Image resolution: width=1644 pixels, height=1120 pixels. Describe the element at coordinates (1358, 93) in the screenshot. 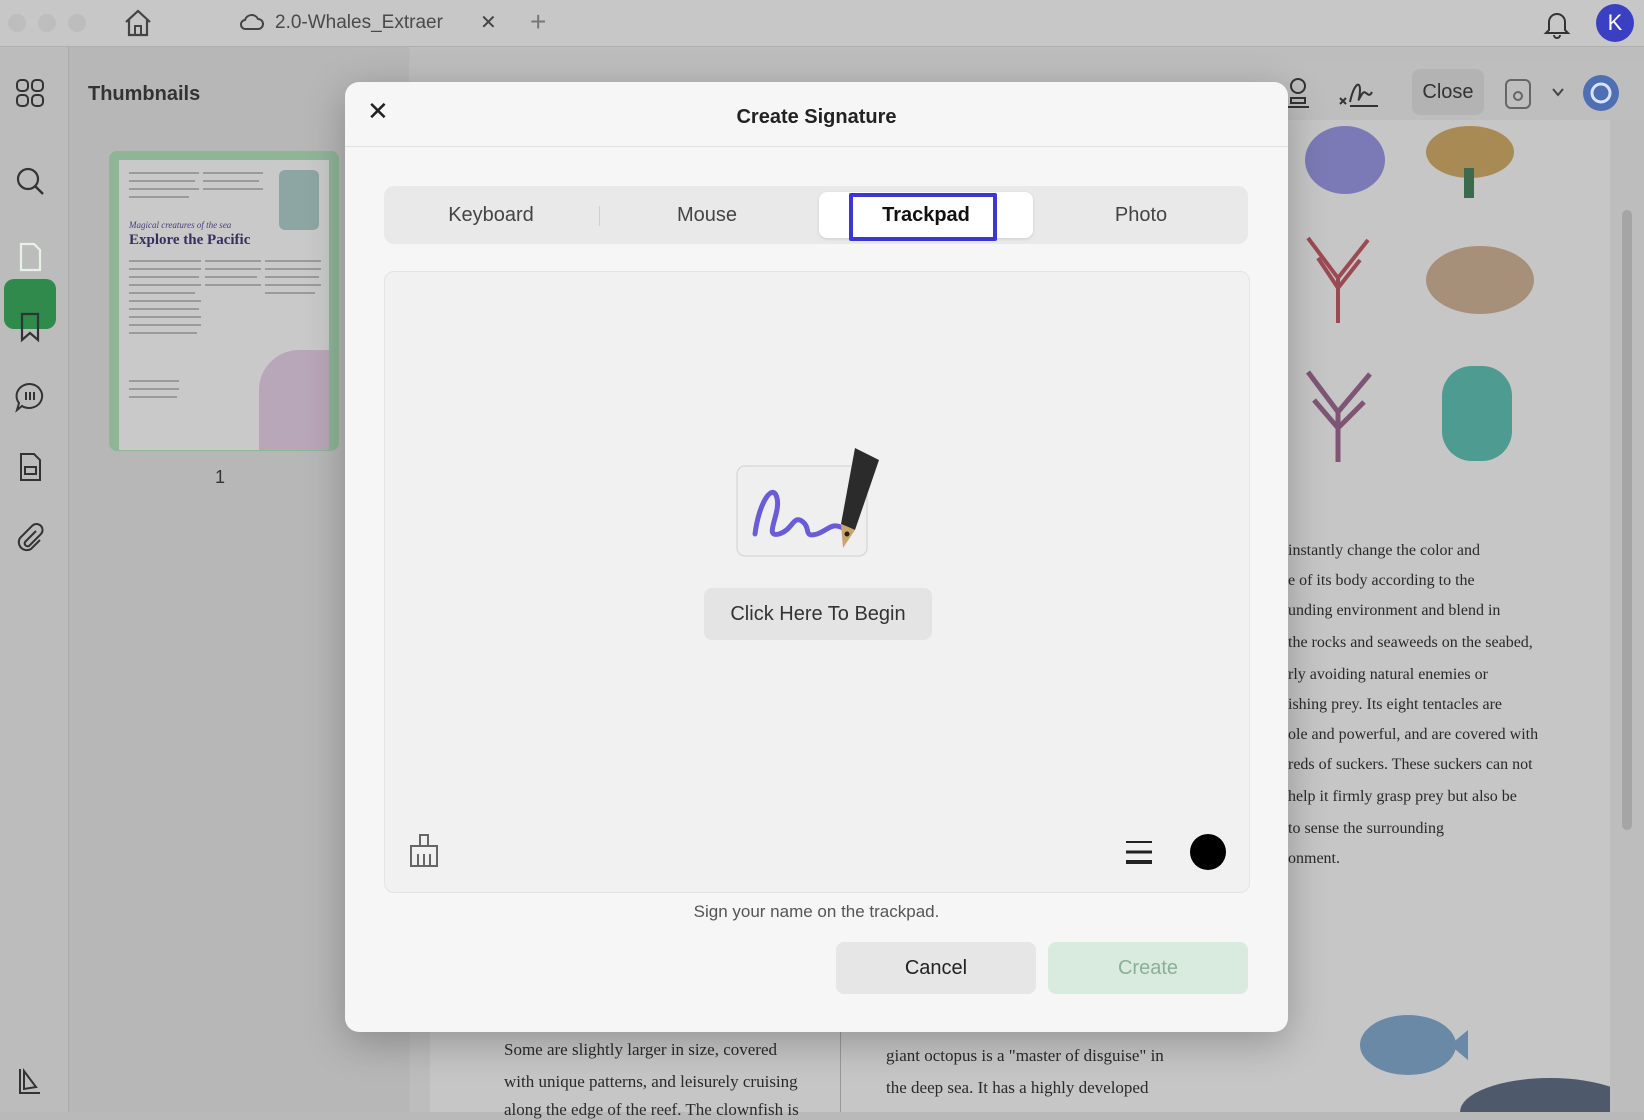

I see `signature-icon` at that location.